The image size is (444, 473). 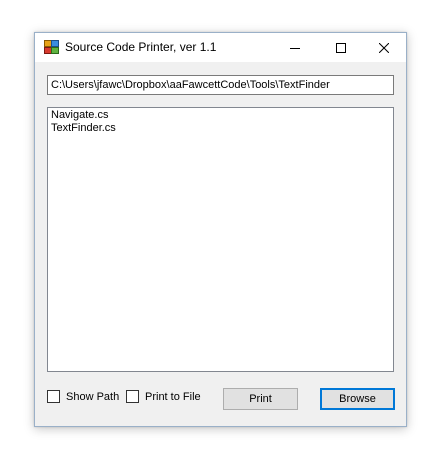 I want to click on title-bar: Source Code Printer, ver 1.1, so click(x=220, y=47).